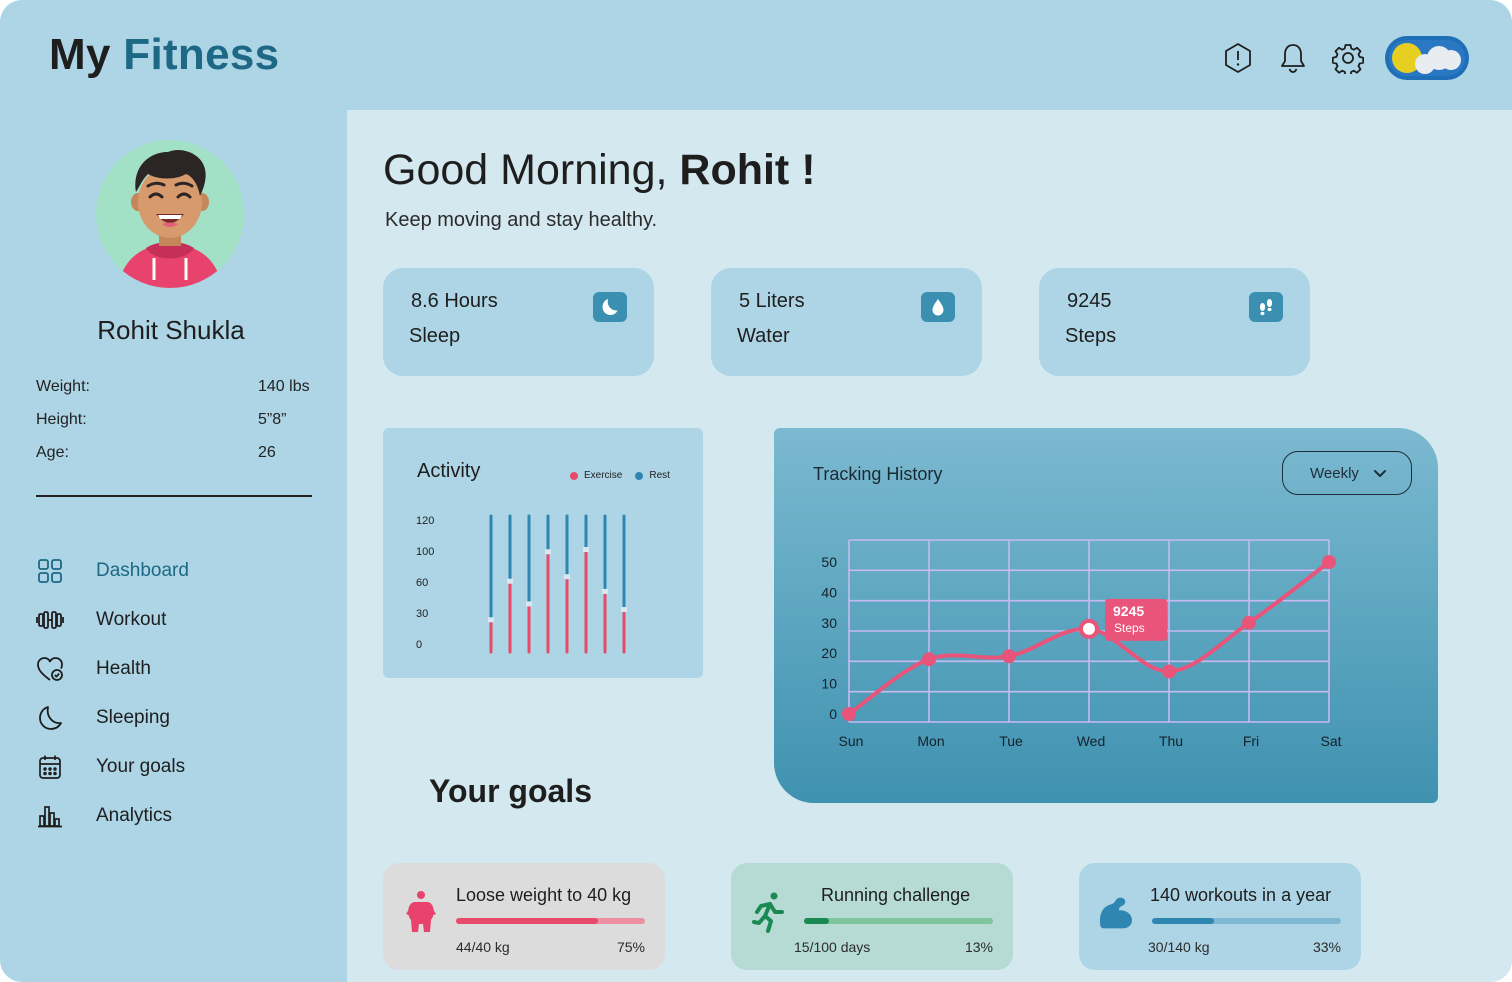  I want to click on x-tick-label: Sun, so click(851, 741).